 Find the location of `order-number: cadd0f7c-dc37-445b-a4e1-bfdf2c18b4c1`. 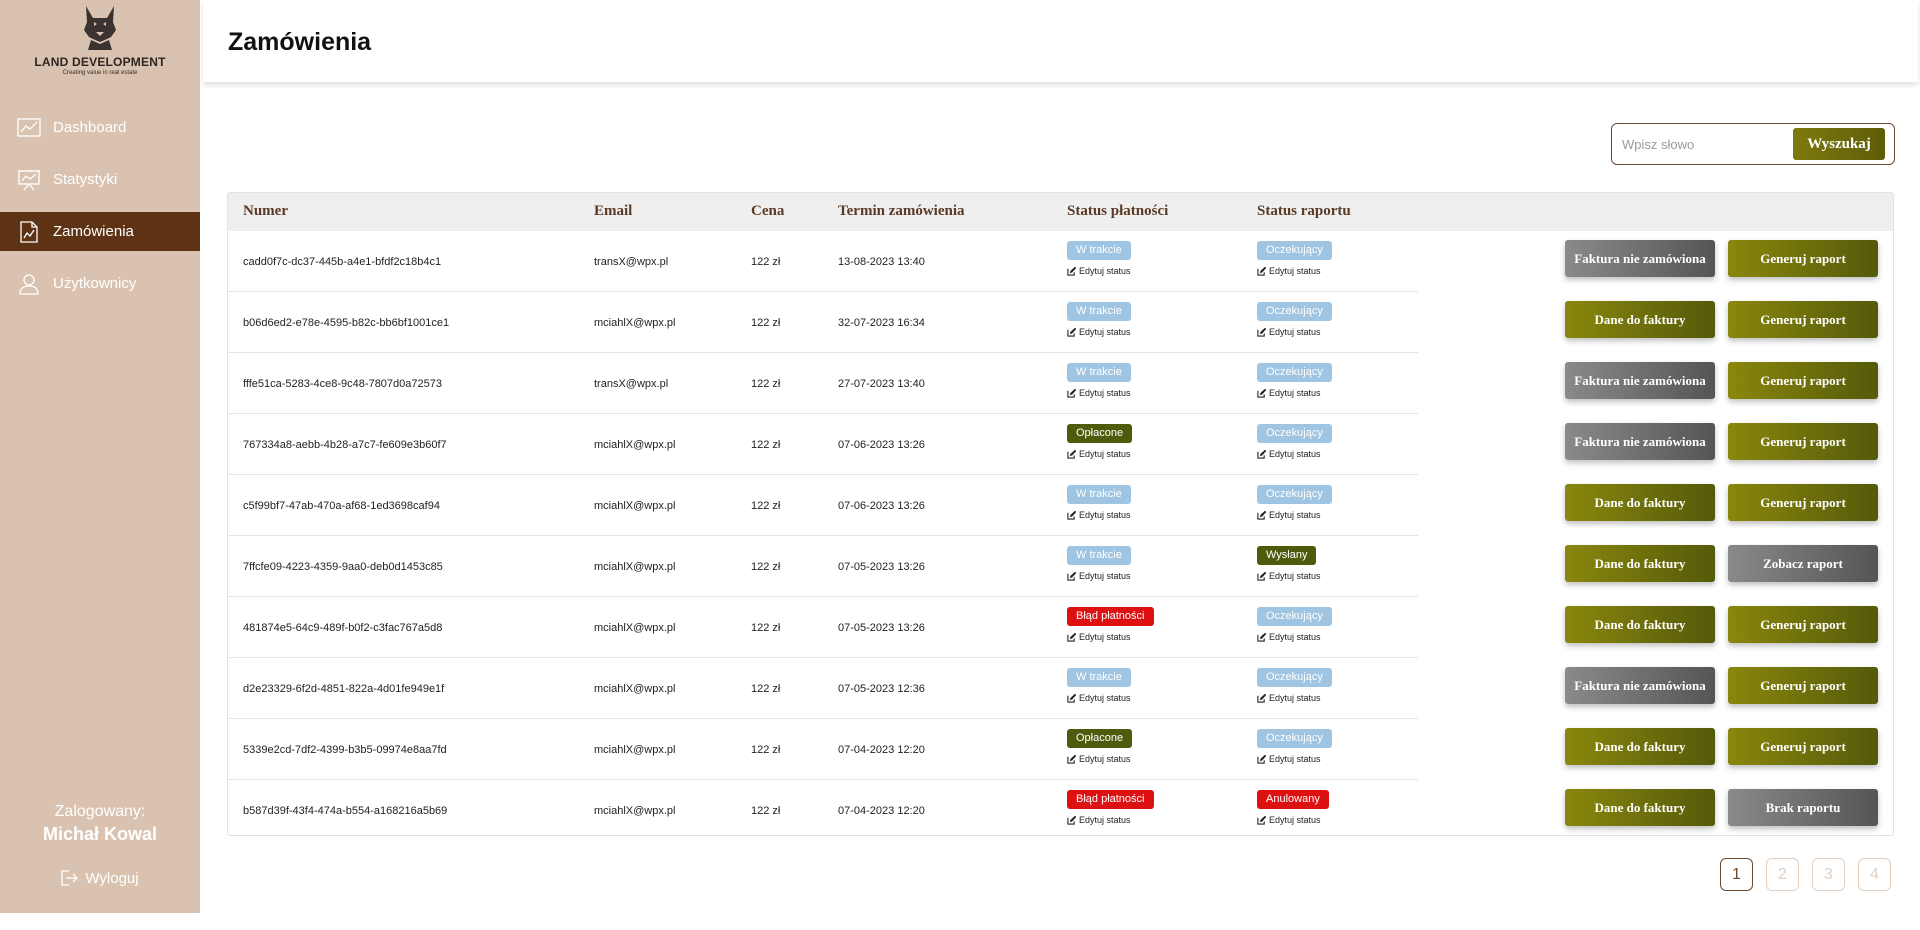

order-number: cadd0f7c-dc37-445b-a4e1-bfdf2c18b4c1 is located at coordinates (342, 262).